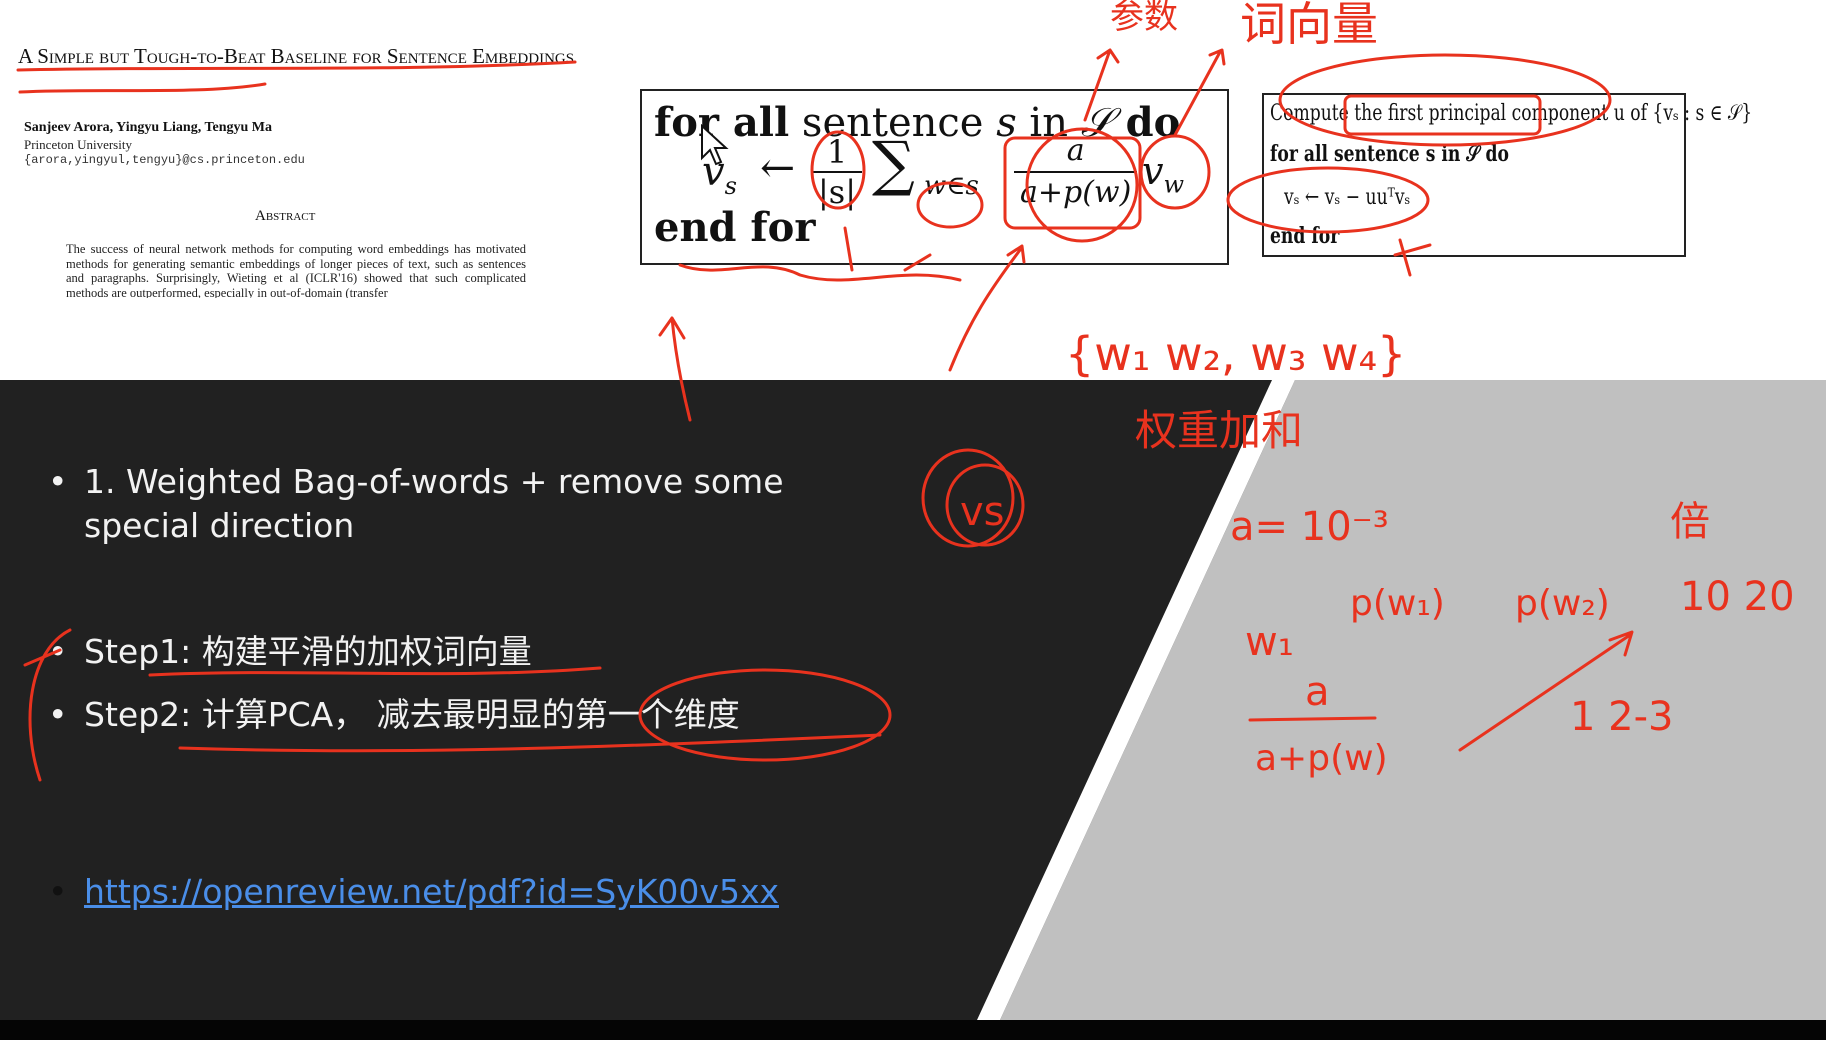  Describe the element at coordinates (1163, 174) in the screenshot. I see `vw-variable: vw` at that location.